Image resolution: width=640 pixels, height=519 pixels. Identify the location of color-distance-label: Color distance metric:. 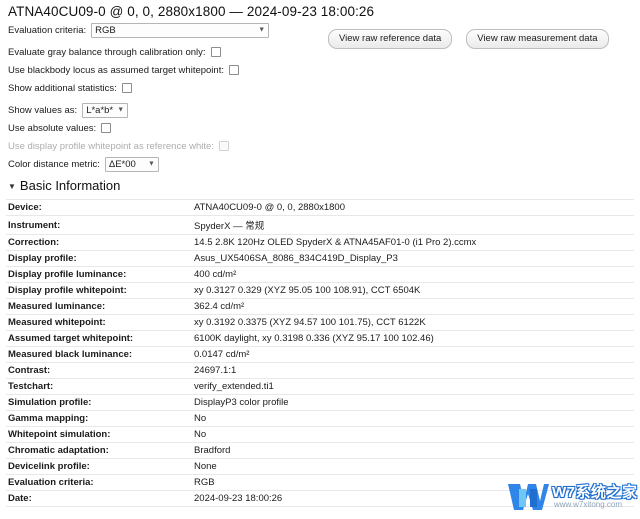
(54, 164).